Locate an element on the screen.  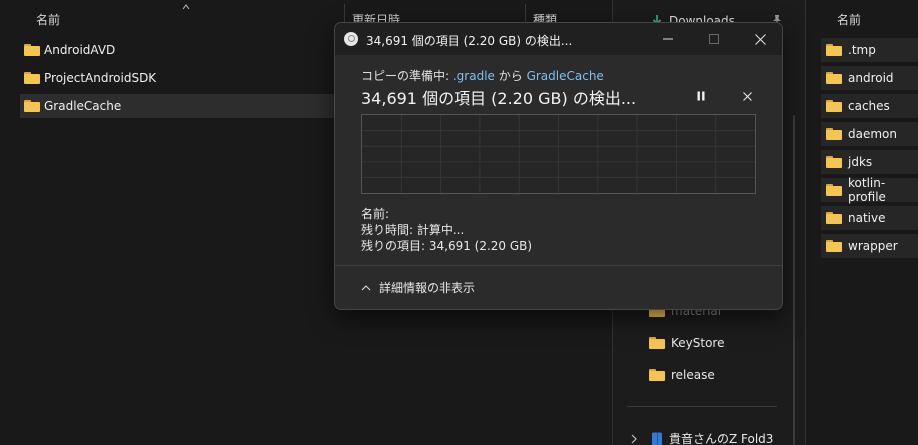
file-name: daemon is located at coordinates (872, 134).